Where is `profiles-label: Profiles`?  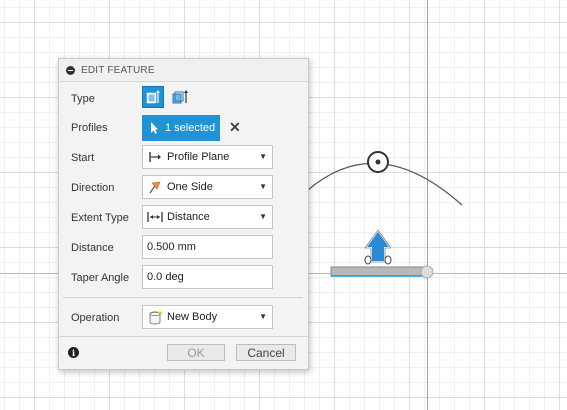
profiles-label: Profiles is located at coordinates (89, 128).